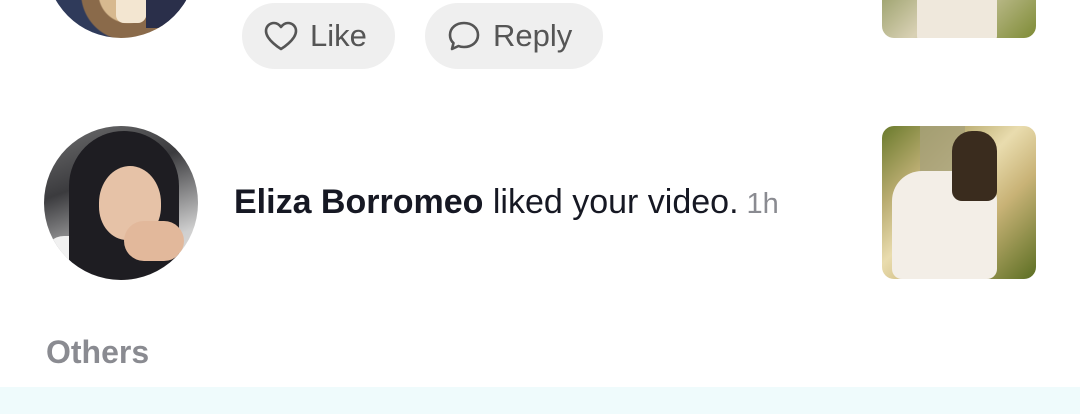 This screenshot has width=1080, height=414. I want to click on like-button: Like, so click(318, 36).